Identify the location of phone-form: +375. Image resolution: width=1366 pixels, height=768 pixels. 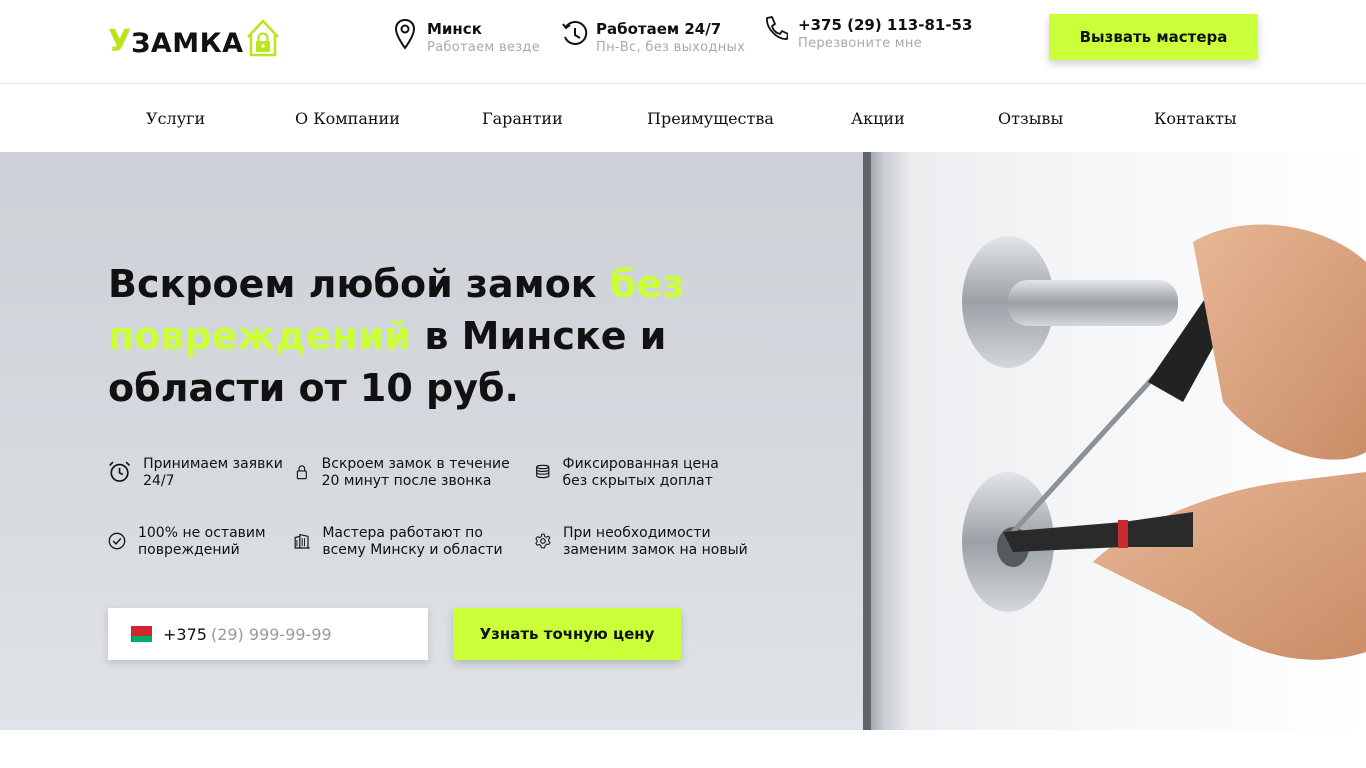
(268, 634).